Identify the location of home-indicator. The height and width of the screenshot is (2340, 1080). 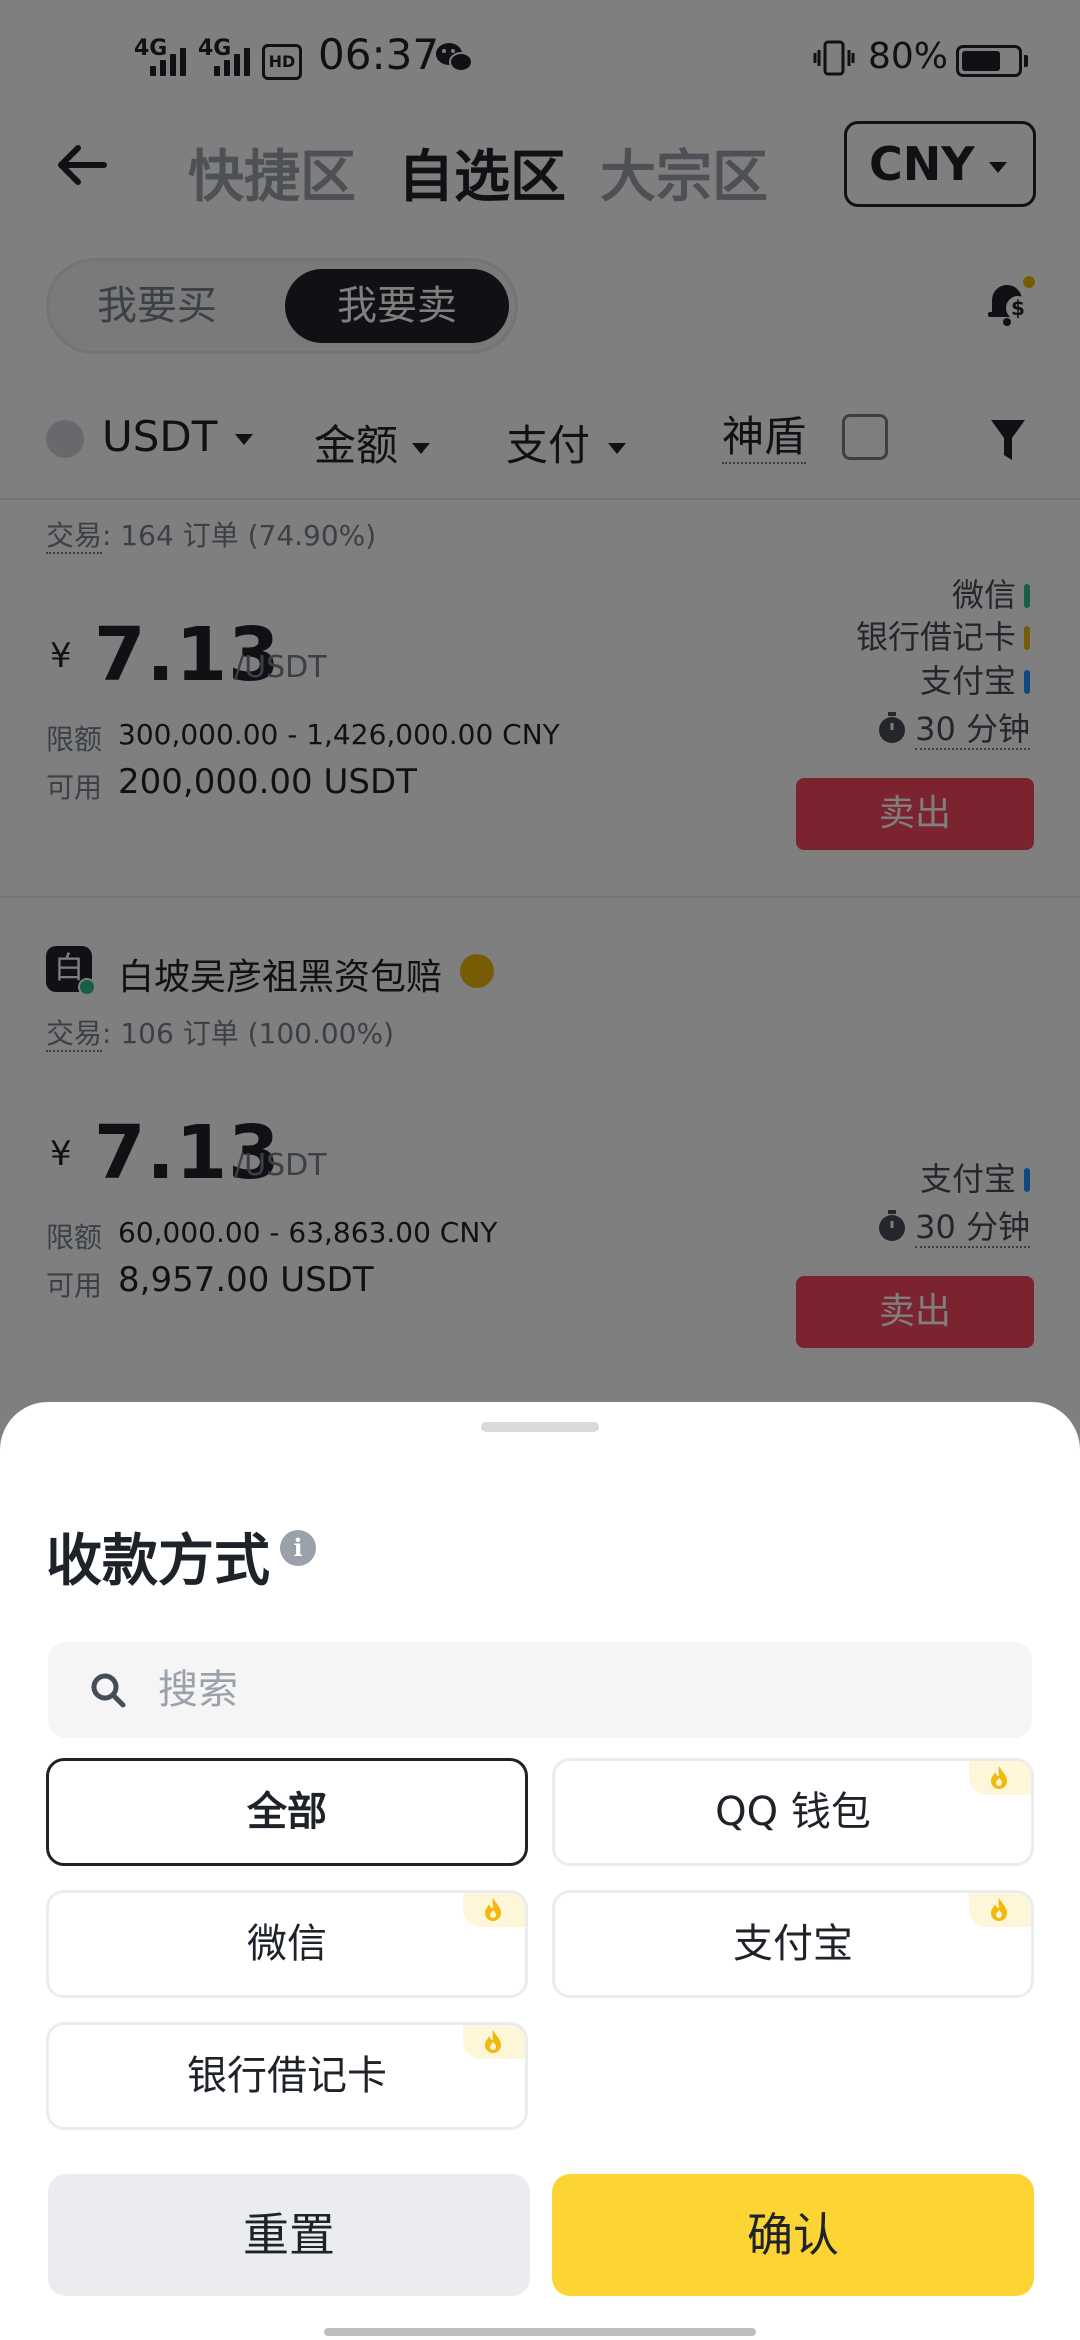
(540, 2332).